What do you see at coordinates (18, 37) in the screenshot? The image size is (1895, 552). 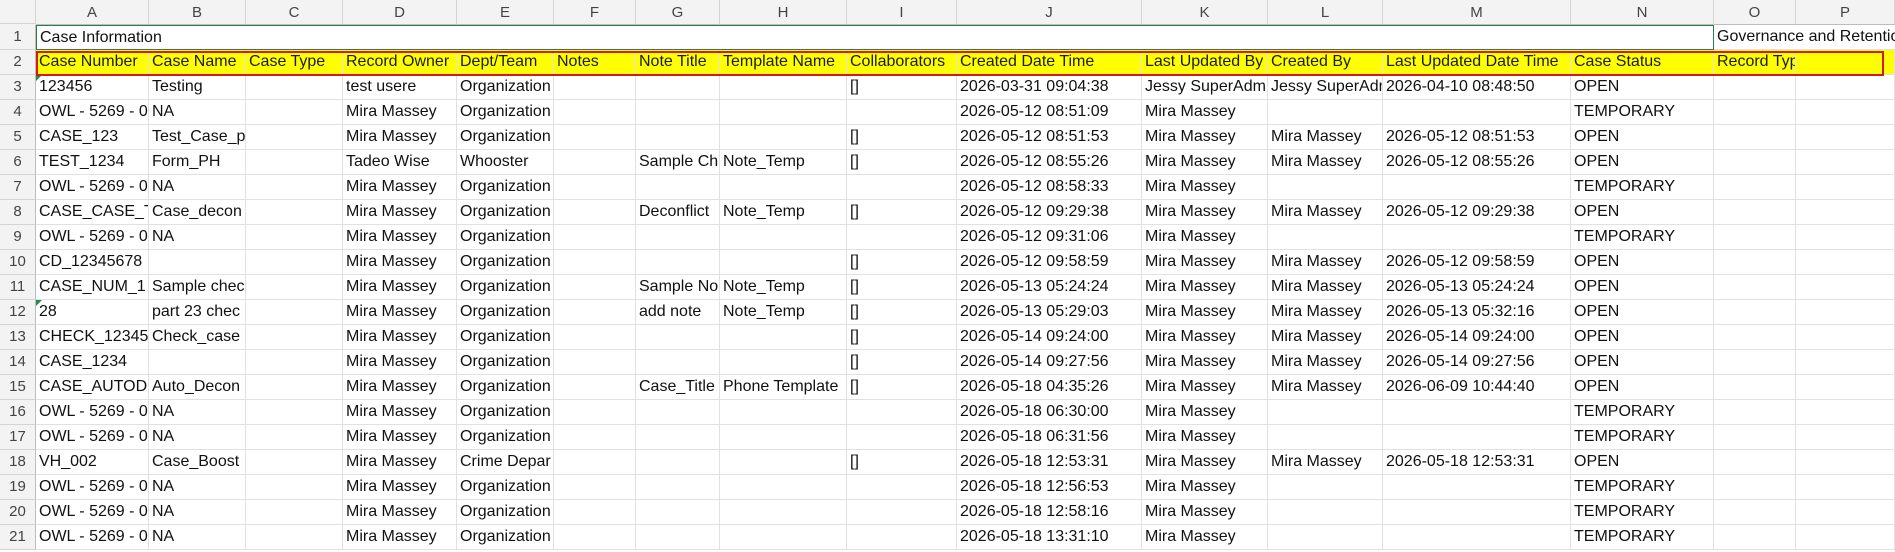 I see `row-header: 1` at bounding box center [18, 37].